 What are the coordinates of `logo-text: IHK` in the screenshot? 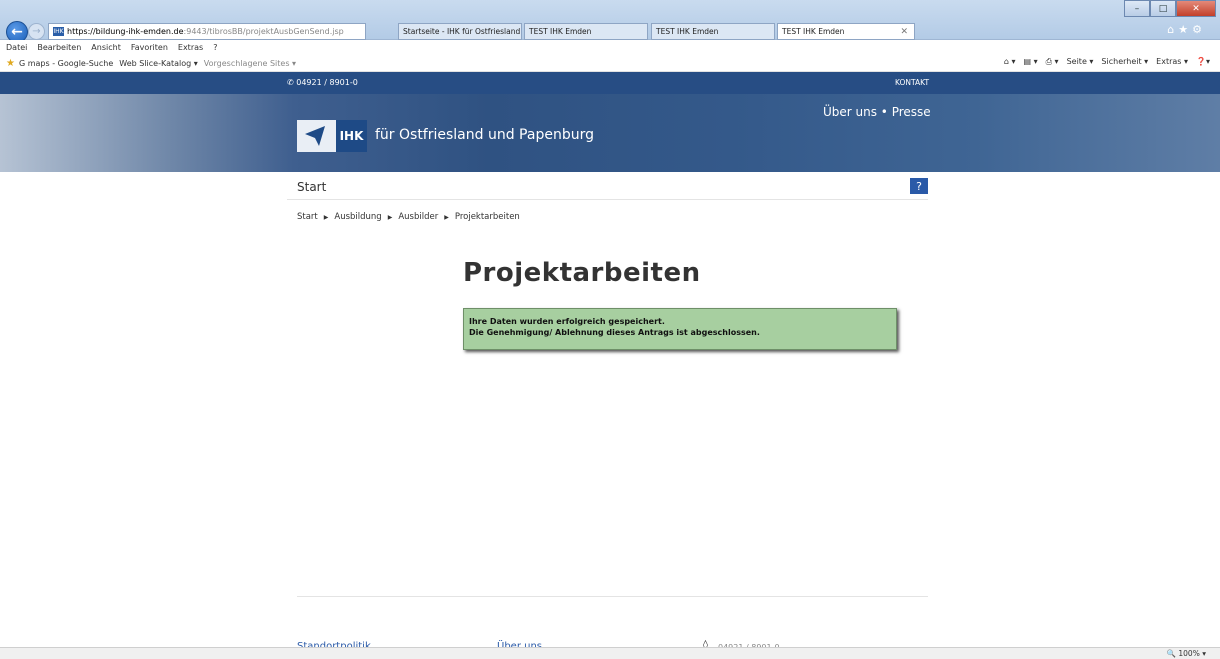 It's located at (351, 136).